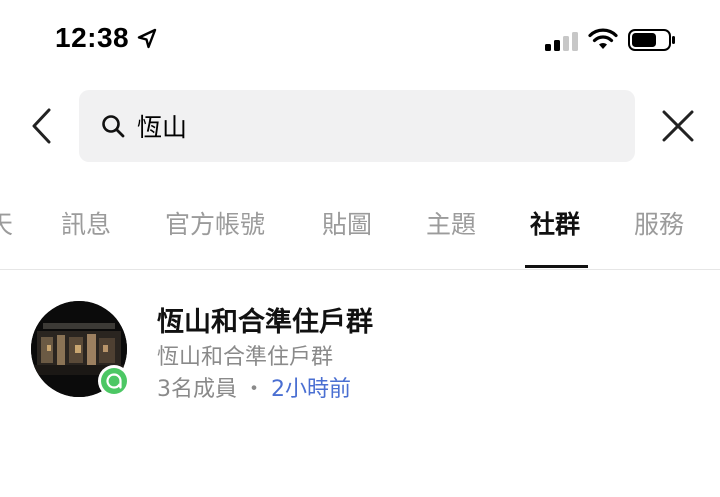  Describe the element at coordinates (197, 389) in the screenshot. I see `member-count: 3名成員` at that location.